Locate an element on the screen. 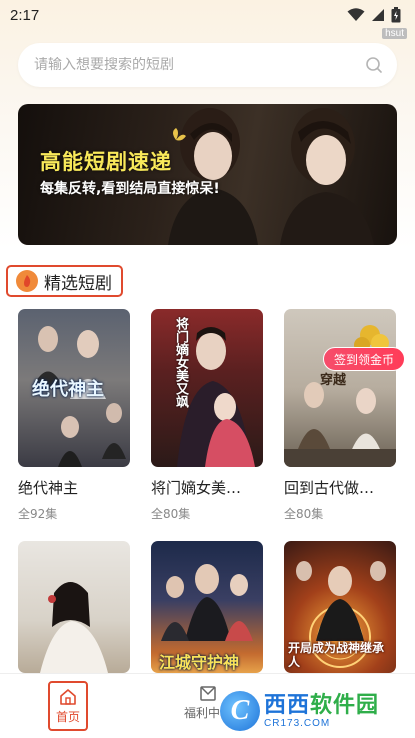 The image size is (415, 738). search-bar is located at coordinates (207, 65).